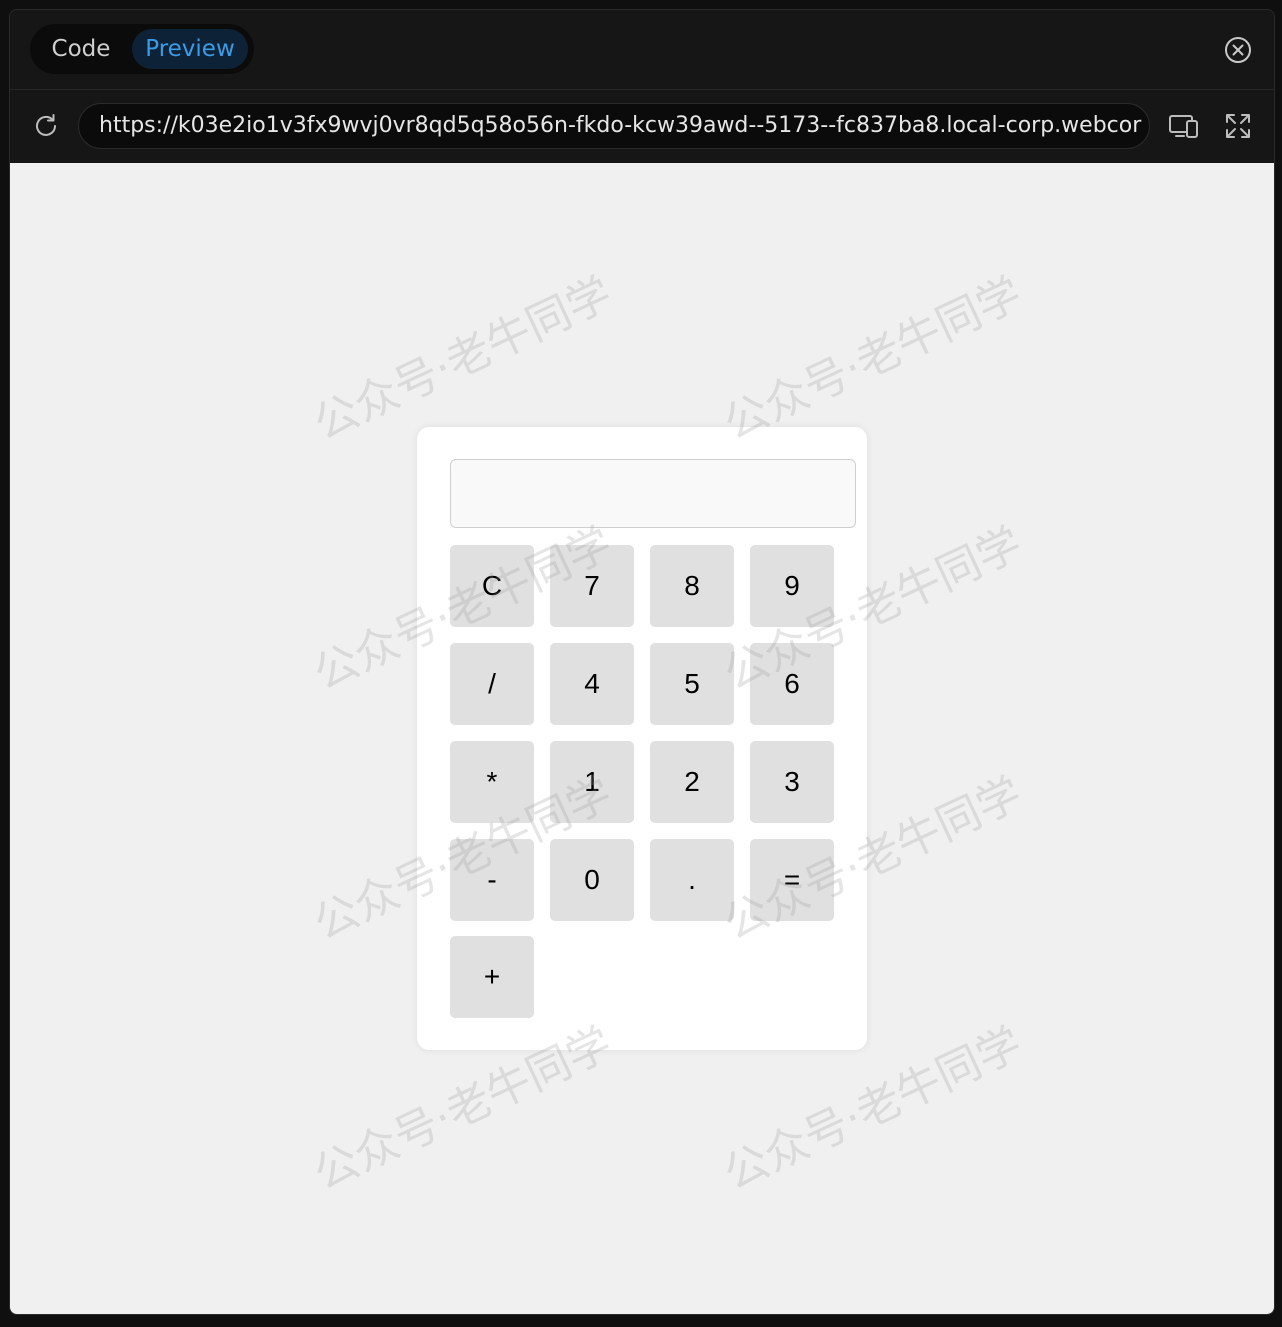  I want to click on key-7: 7, so click(592, 586).